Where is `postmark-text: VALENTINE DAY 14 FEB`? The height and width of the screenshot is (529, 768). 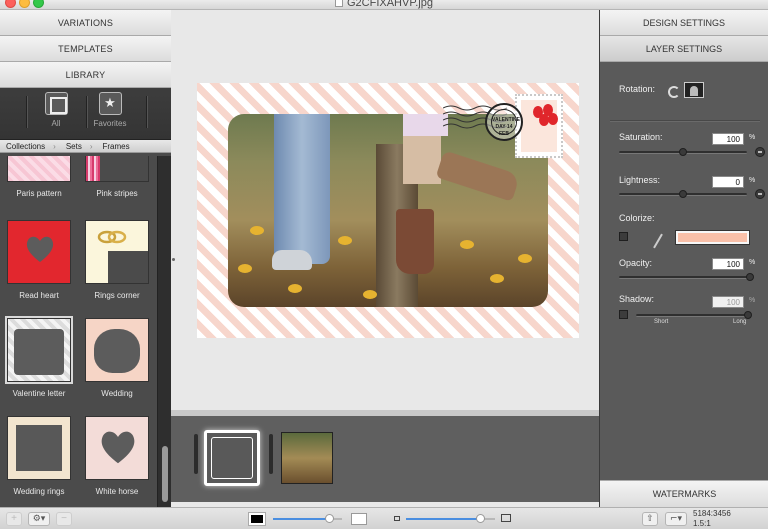
postmark-text: VALENTINE DAY 14 FEB is located at coordinates (505, 123).